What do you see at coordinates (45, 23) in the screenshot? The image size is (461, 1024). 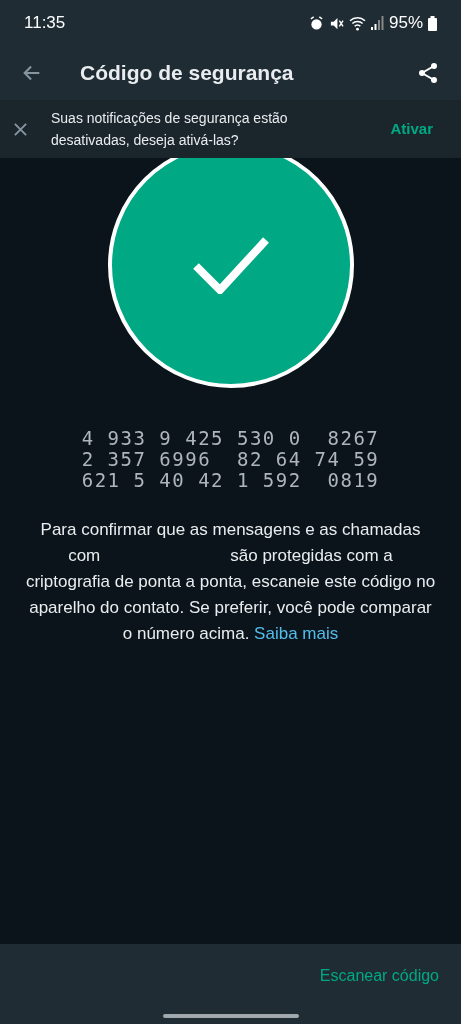 I see `clock: 11:35` at bounding box center [45, 23].